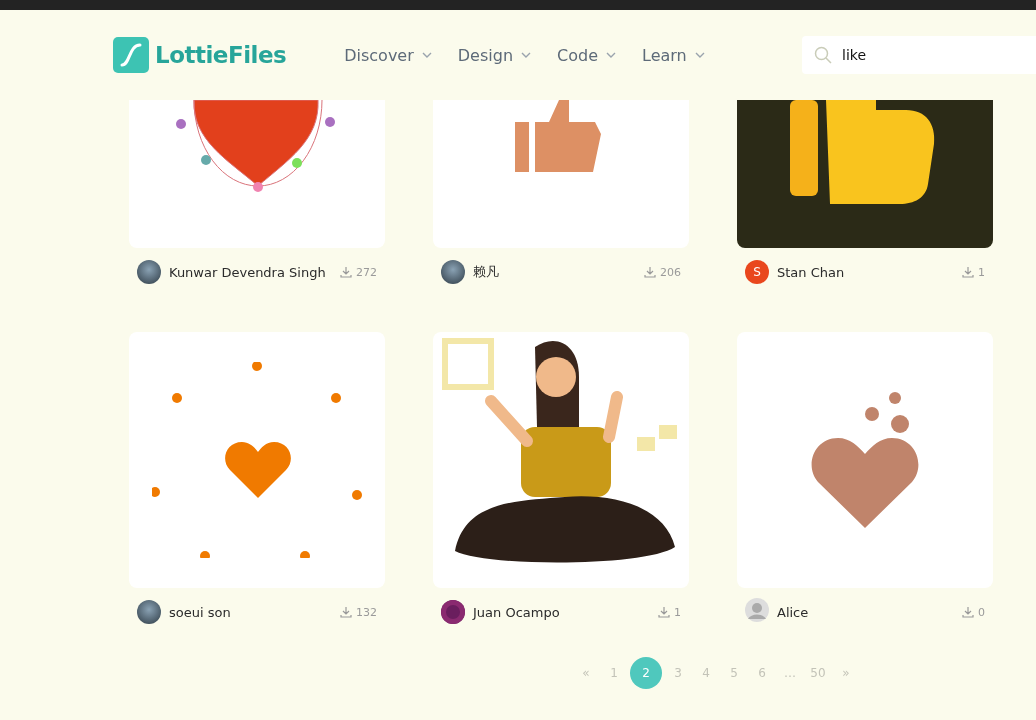 This screenshot has height=720, width=1036. I want to click on author-name: Juan Ocampo, so click(516, 612).